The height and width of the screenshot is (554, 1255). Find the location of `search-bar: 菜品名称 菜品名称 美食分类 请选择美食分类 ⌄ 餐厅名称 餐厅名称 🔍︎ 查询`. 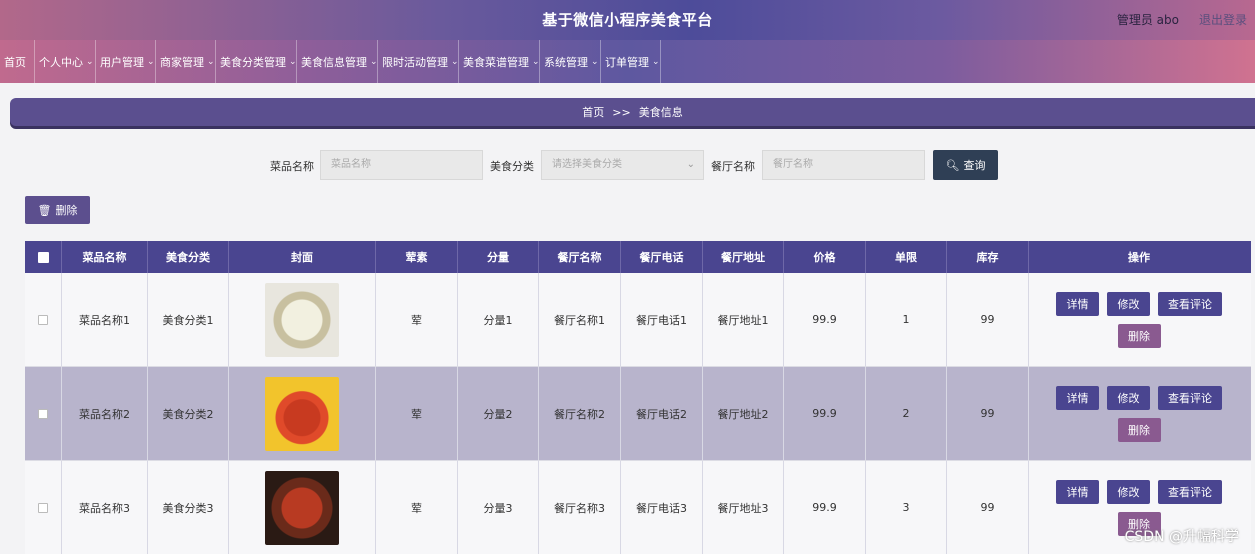

search-bar: 菜品名称 菜品名称 美食分类 请选择美食分类 ⌄ 餐厅名称 餐厅名称 🔍︎ 查询 is located at coordinates (627, 165).